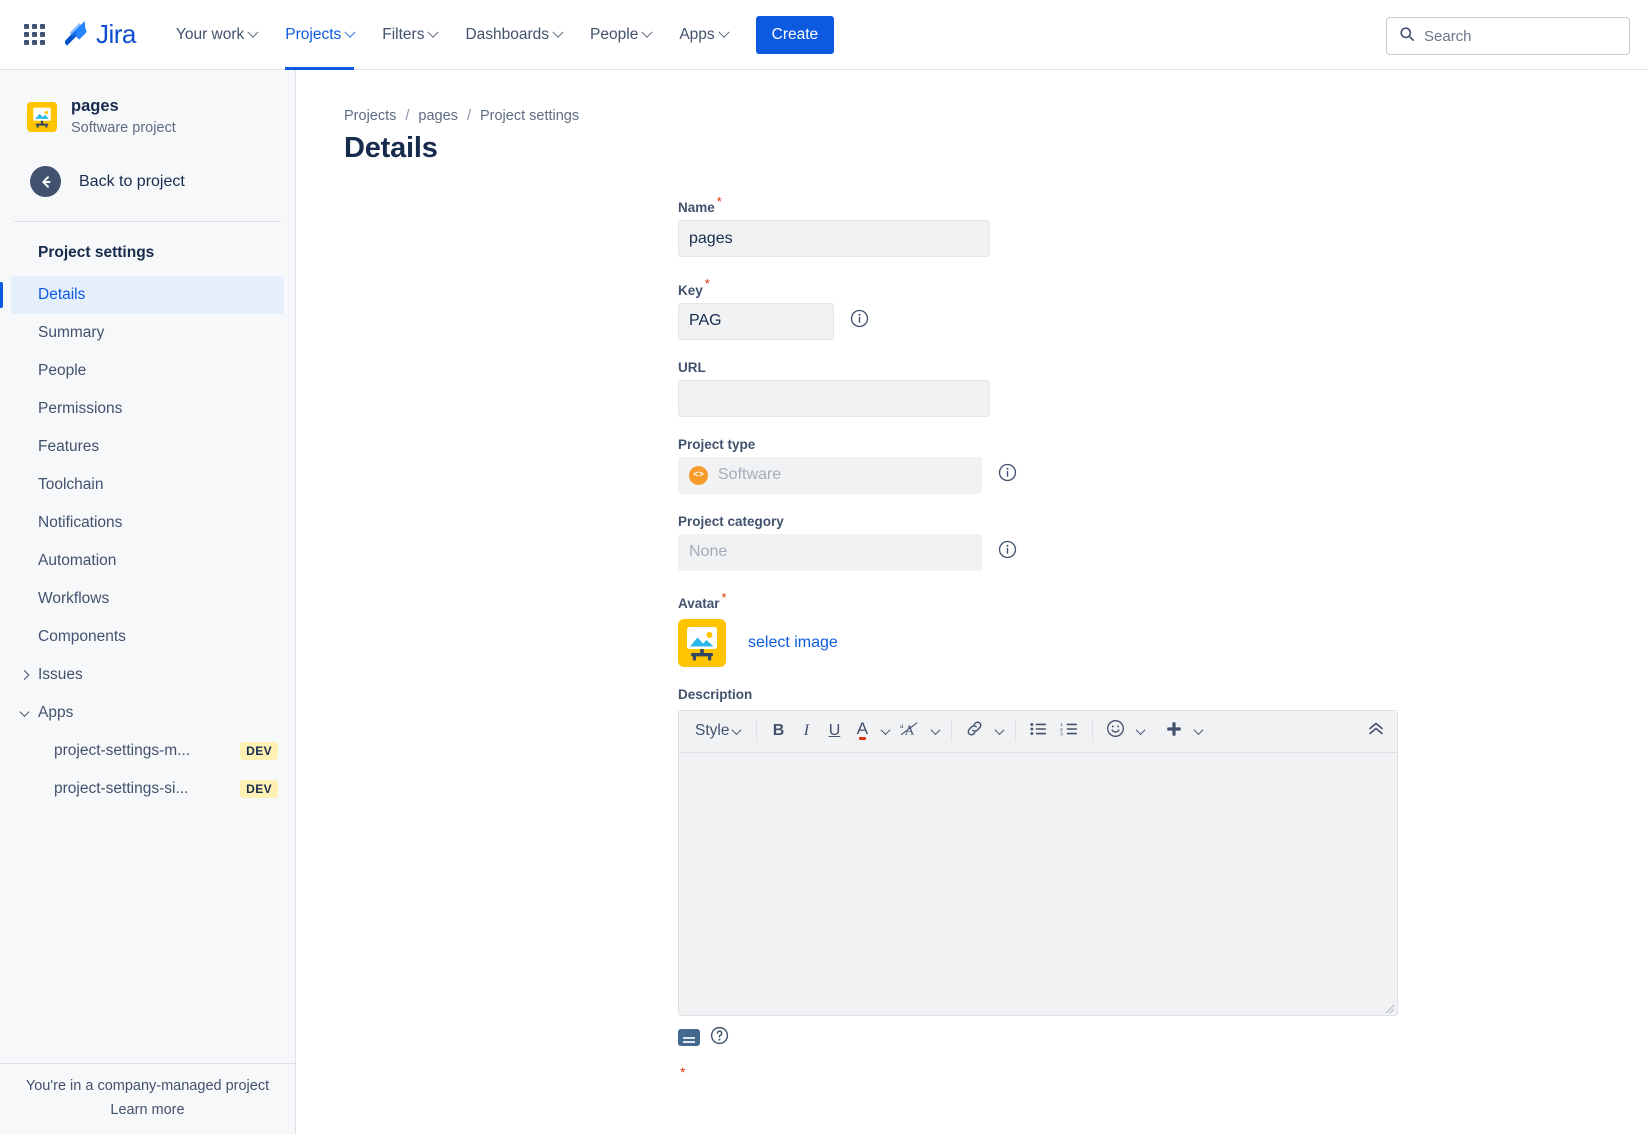 This screenshot has width=1648, height=1134. I want to click on sidebar-item-features: Features, so click(147, 447).